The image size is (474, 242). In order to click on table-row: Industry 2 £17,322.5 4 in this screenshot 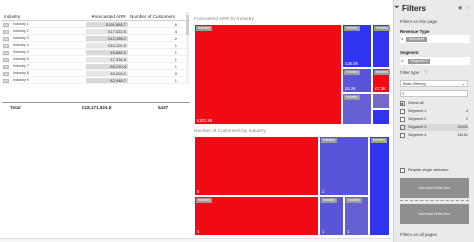, I will do `click(96, 31)`.